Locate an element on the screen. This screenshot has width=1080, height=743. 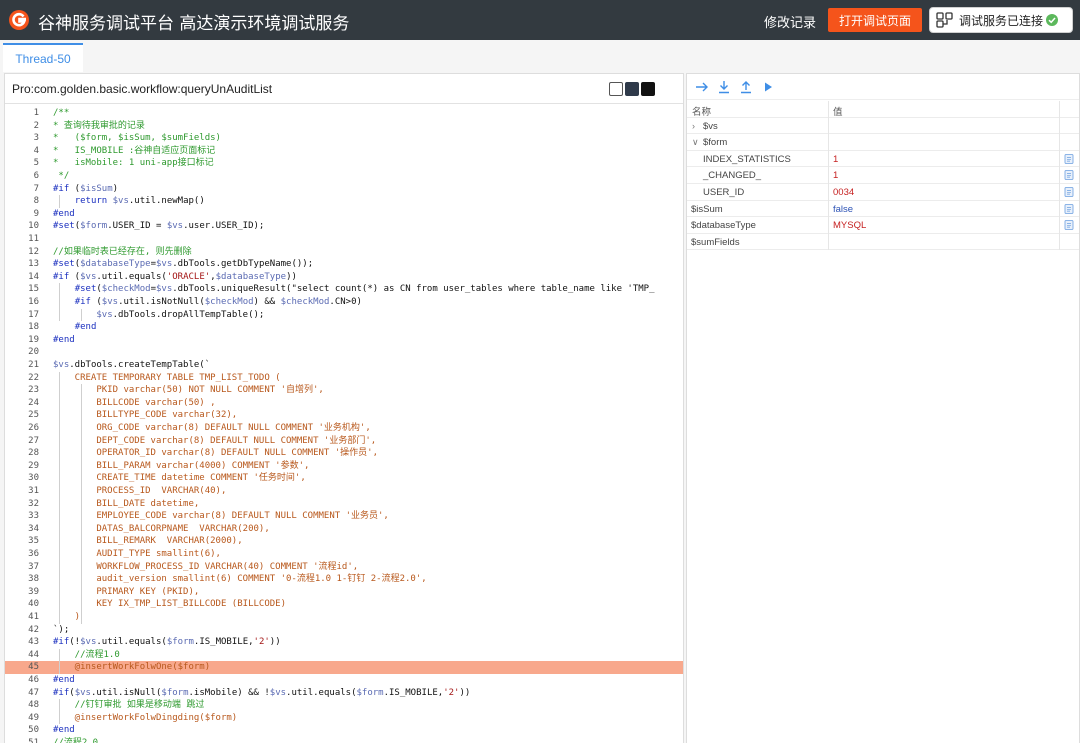
line-number: 23 is located at coordinates (22, 390).